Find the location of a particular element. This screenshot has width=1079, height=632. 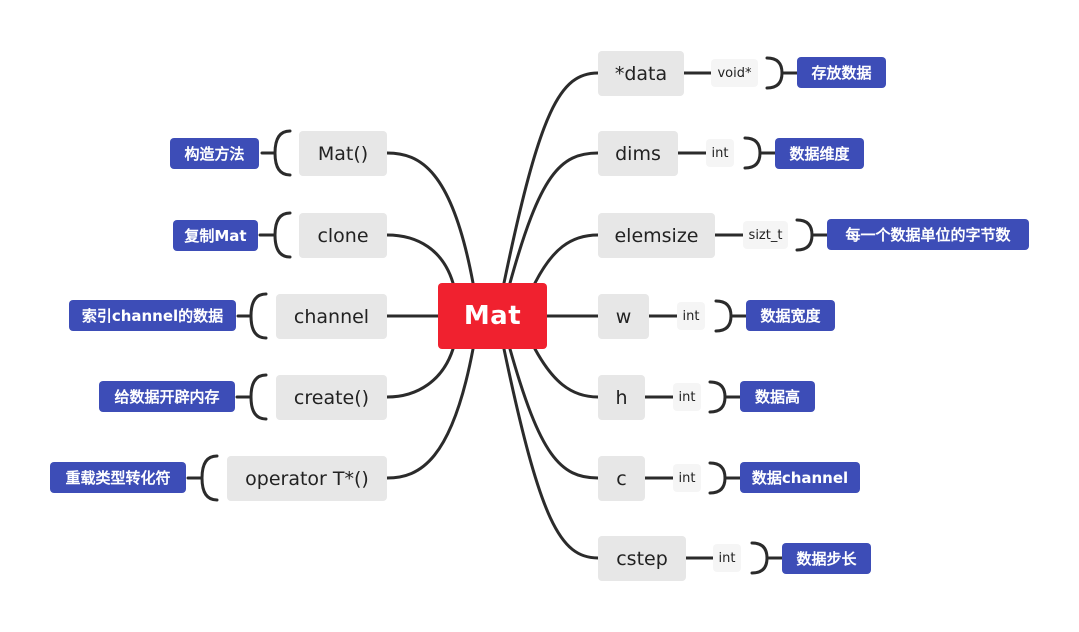

topic-create: create() is located at coordinates (331, 397).